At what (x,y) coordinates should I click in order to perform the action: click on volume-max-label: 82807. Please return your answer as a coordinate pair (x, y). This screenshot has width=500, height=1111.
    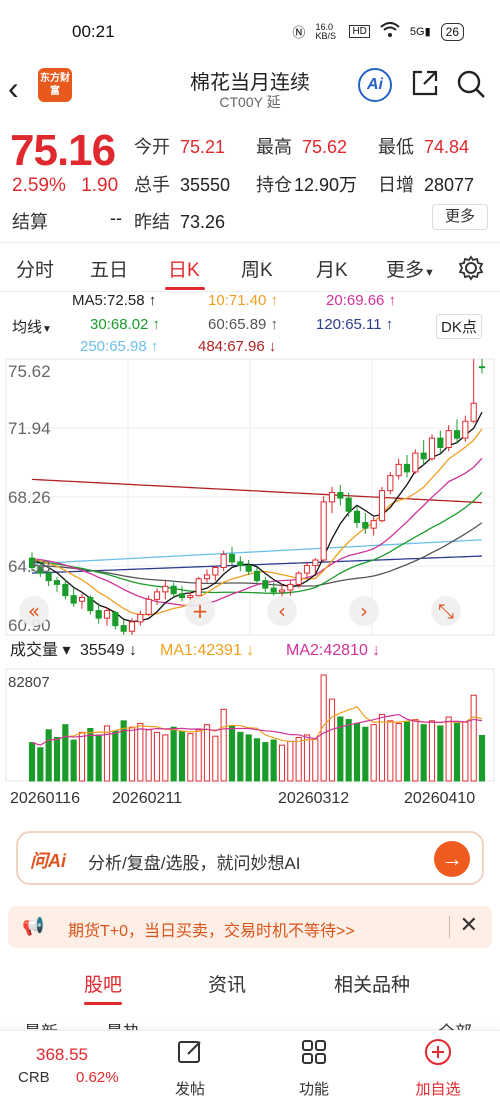
    Looking at the image, I should click on (29, 682).